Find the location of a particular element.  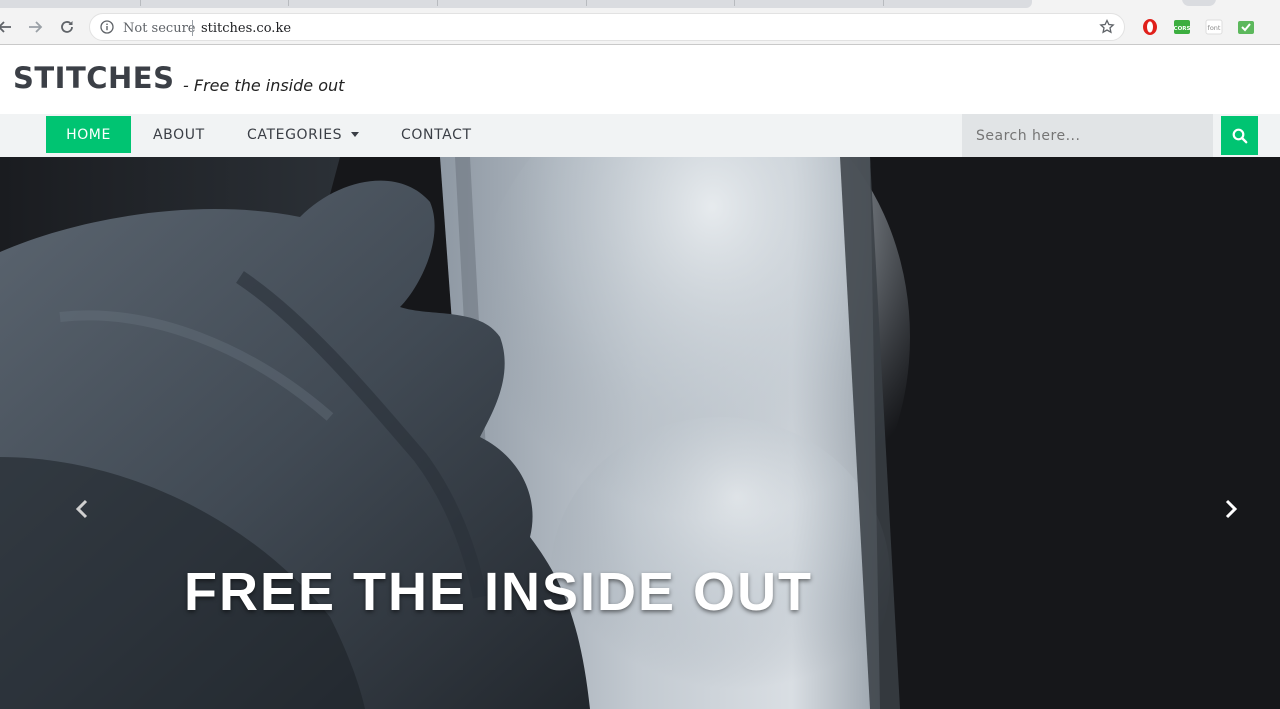

nav-item-contact: CONTACT is located at coordinates (436, 134).